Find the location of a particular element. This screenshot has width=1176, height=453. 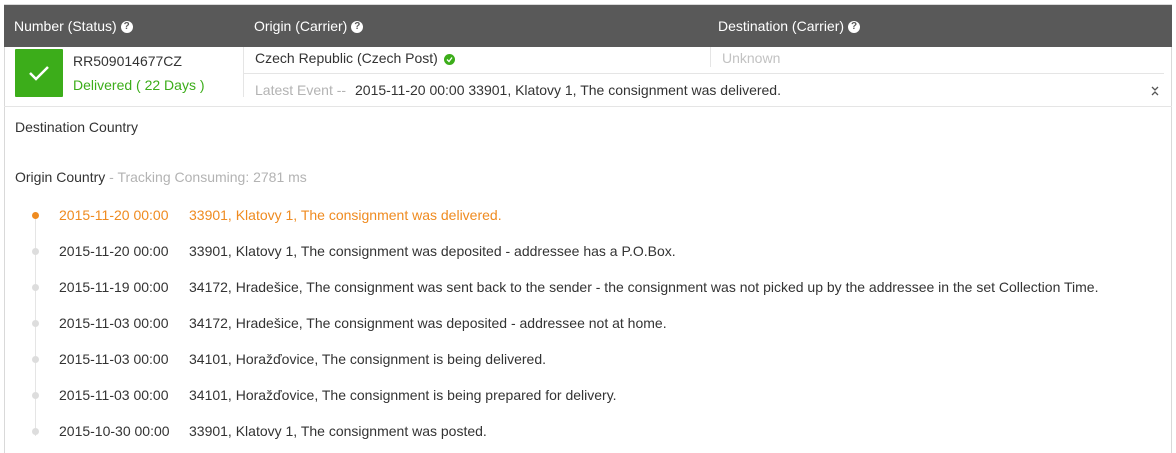

header-destination-carrier: Destination (Carrier)? is located at coordinates (789, 26).